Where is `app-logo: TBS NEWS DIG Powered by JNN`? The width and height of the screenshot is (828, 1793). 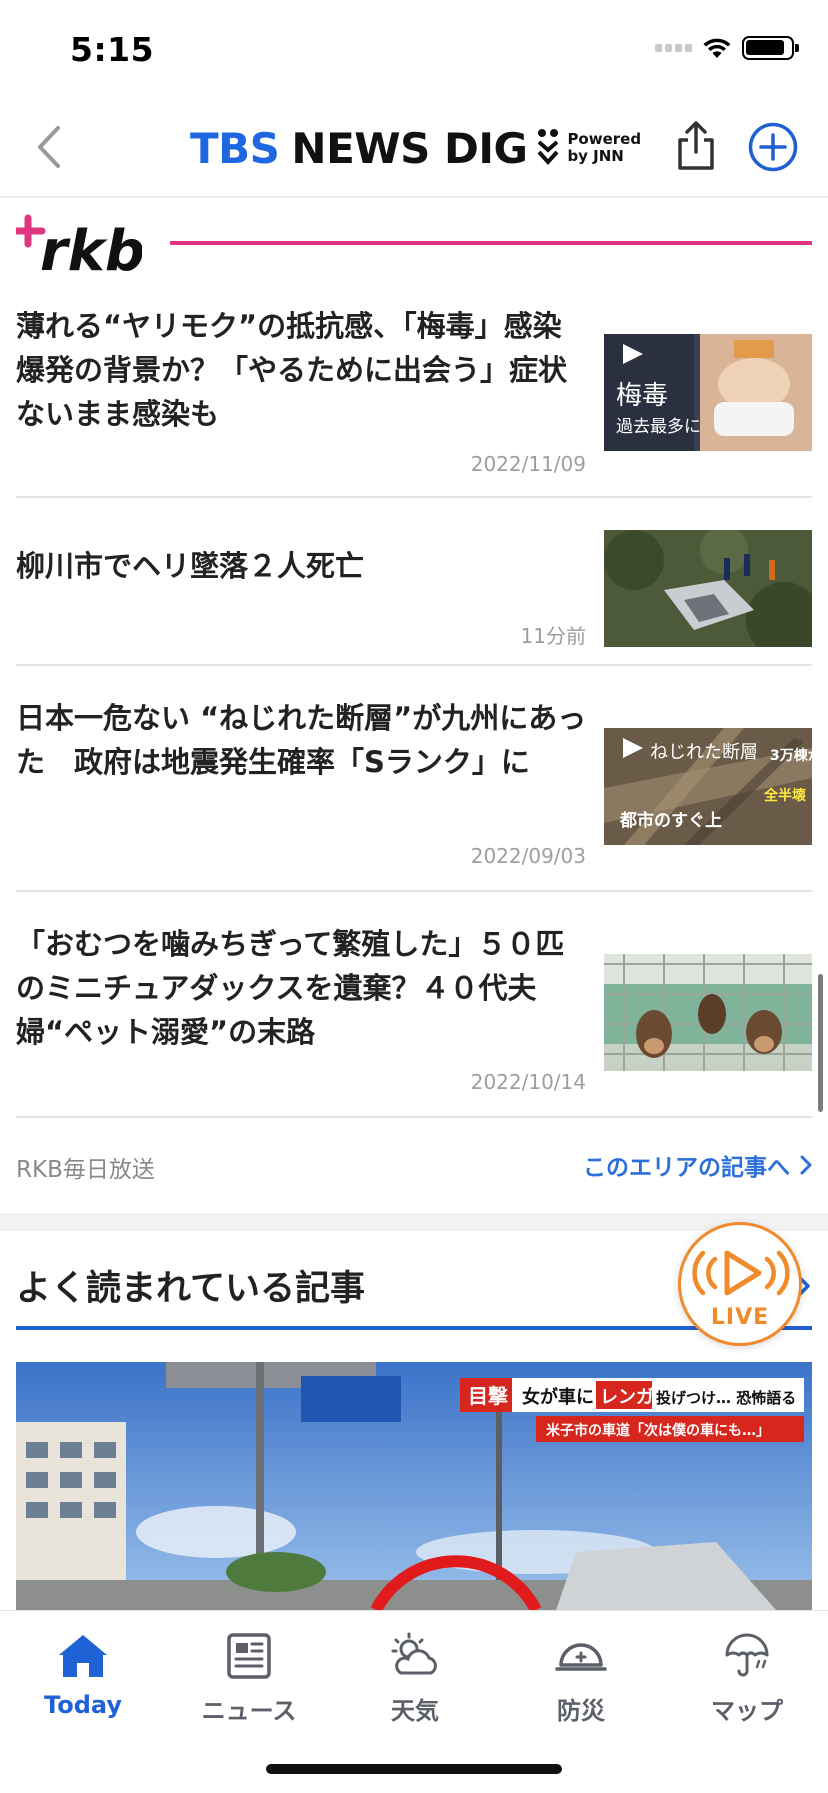
app-logo: TBS NEWS DIG Powered by JNN is located at coordinates (415, 148).